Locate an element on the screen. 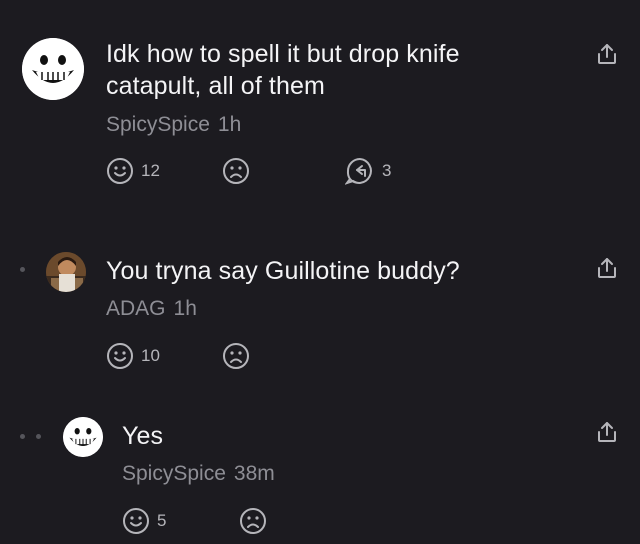 Image resolution: width=640 pixels, height=544 pixels. comment-meta: SpicySpice 38m is located at coordinates (198, 474).